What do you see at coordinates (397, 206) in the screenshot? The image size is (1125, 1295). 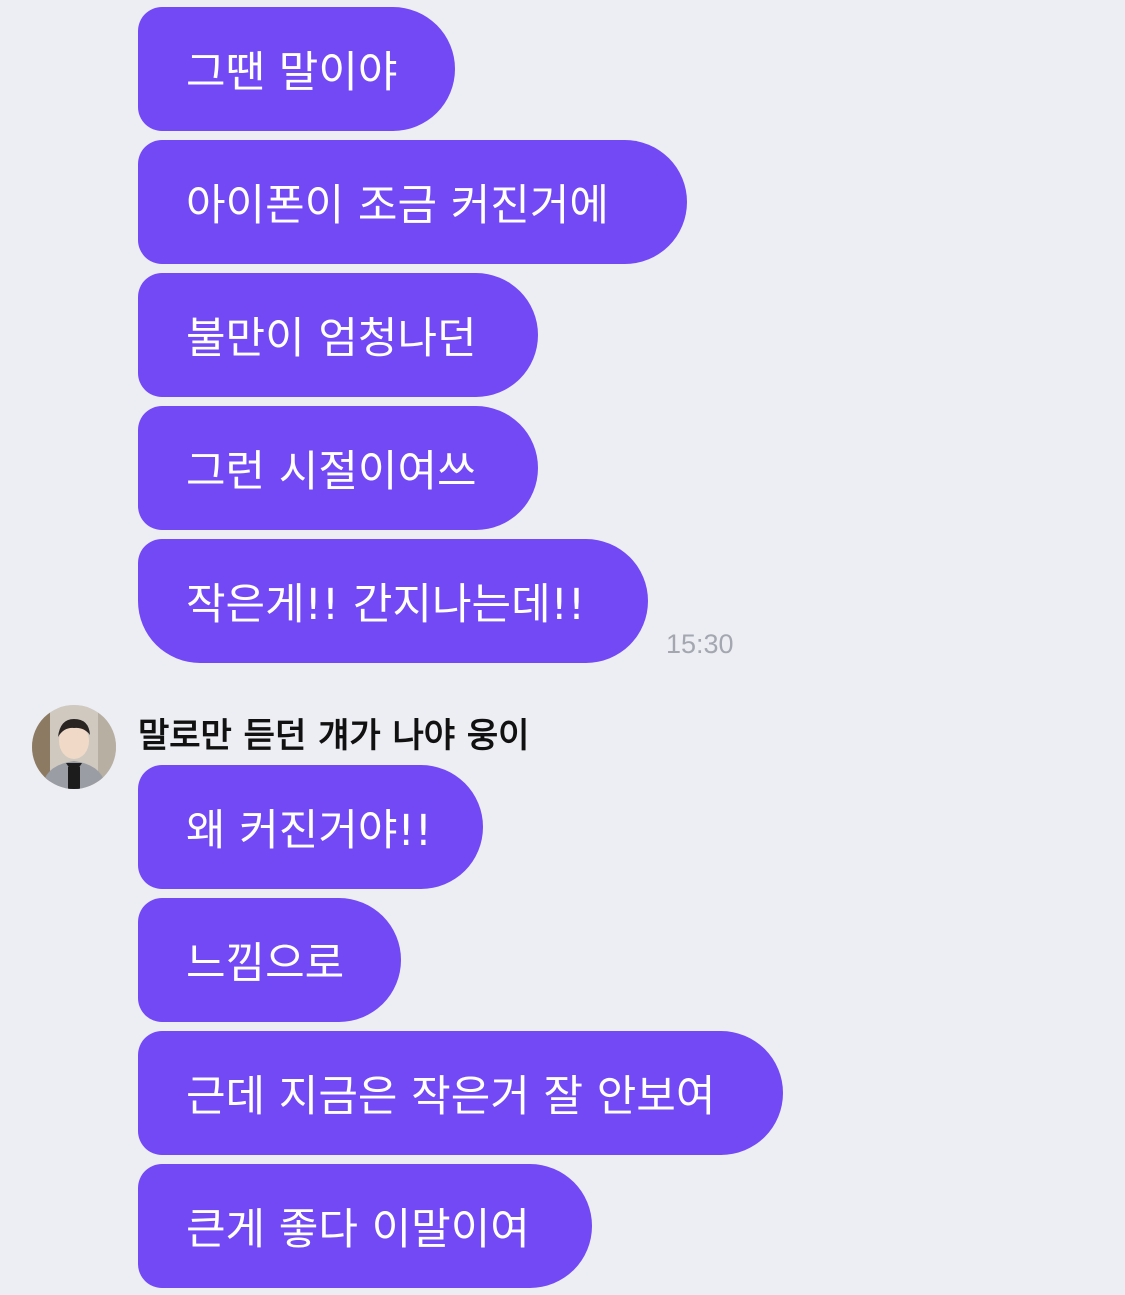 I see `message-text: 아이폰이 조금 커진거에` at bounding box center [397, 206].